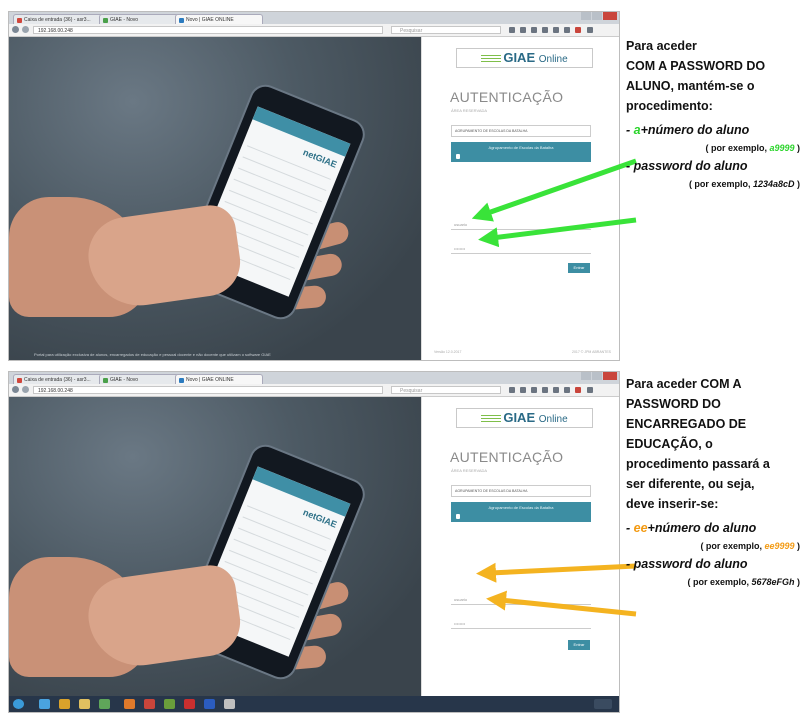  I want to click on note-example-password: ( por exemplo, 1234a8cD ), so click(744, 184).